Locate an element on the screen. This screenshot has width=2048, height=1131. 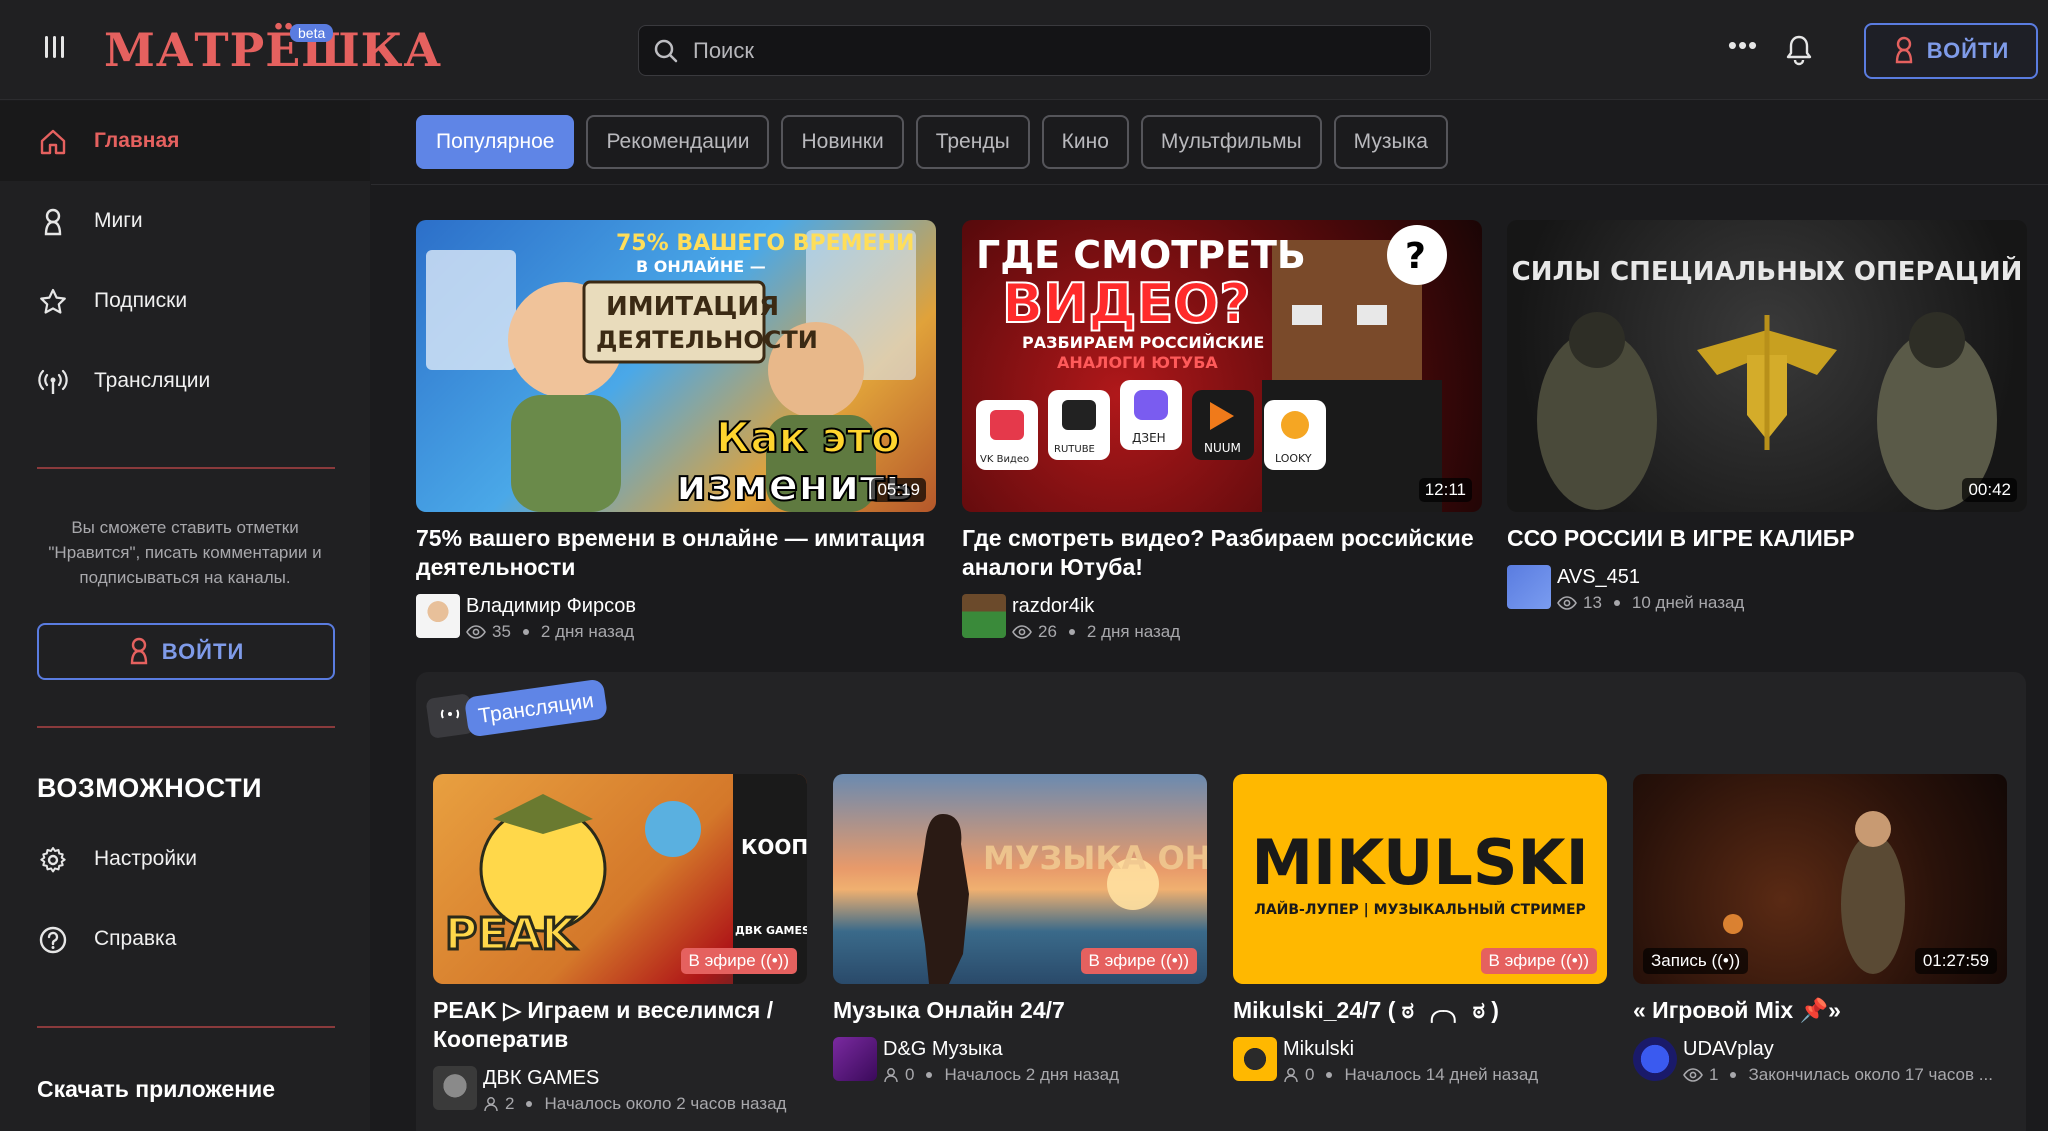
tab-recommendations: Рекомендации is located at coordinates (678, 142).